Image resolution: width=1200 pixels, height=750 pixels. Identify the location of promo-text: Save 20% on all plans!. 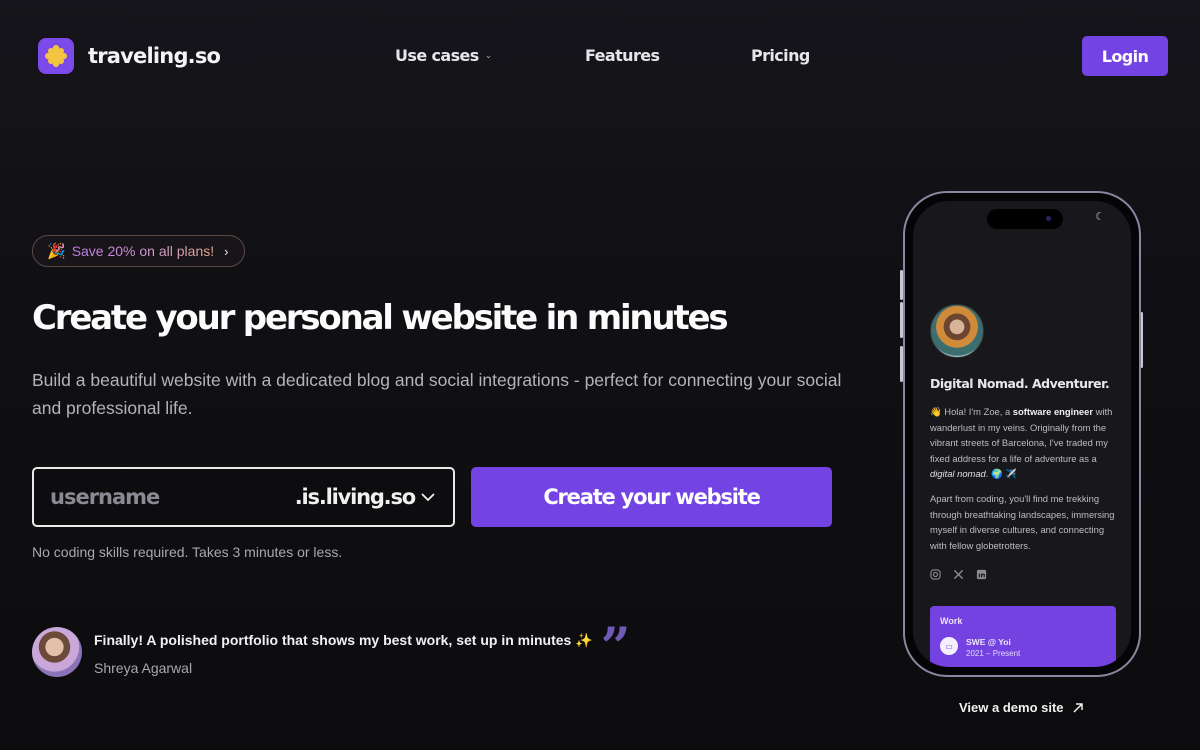
(143, 251).